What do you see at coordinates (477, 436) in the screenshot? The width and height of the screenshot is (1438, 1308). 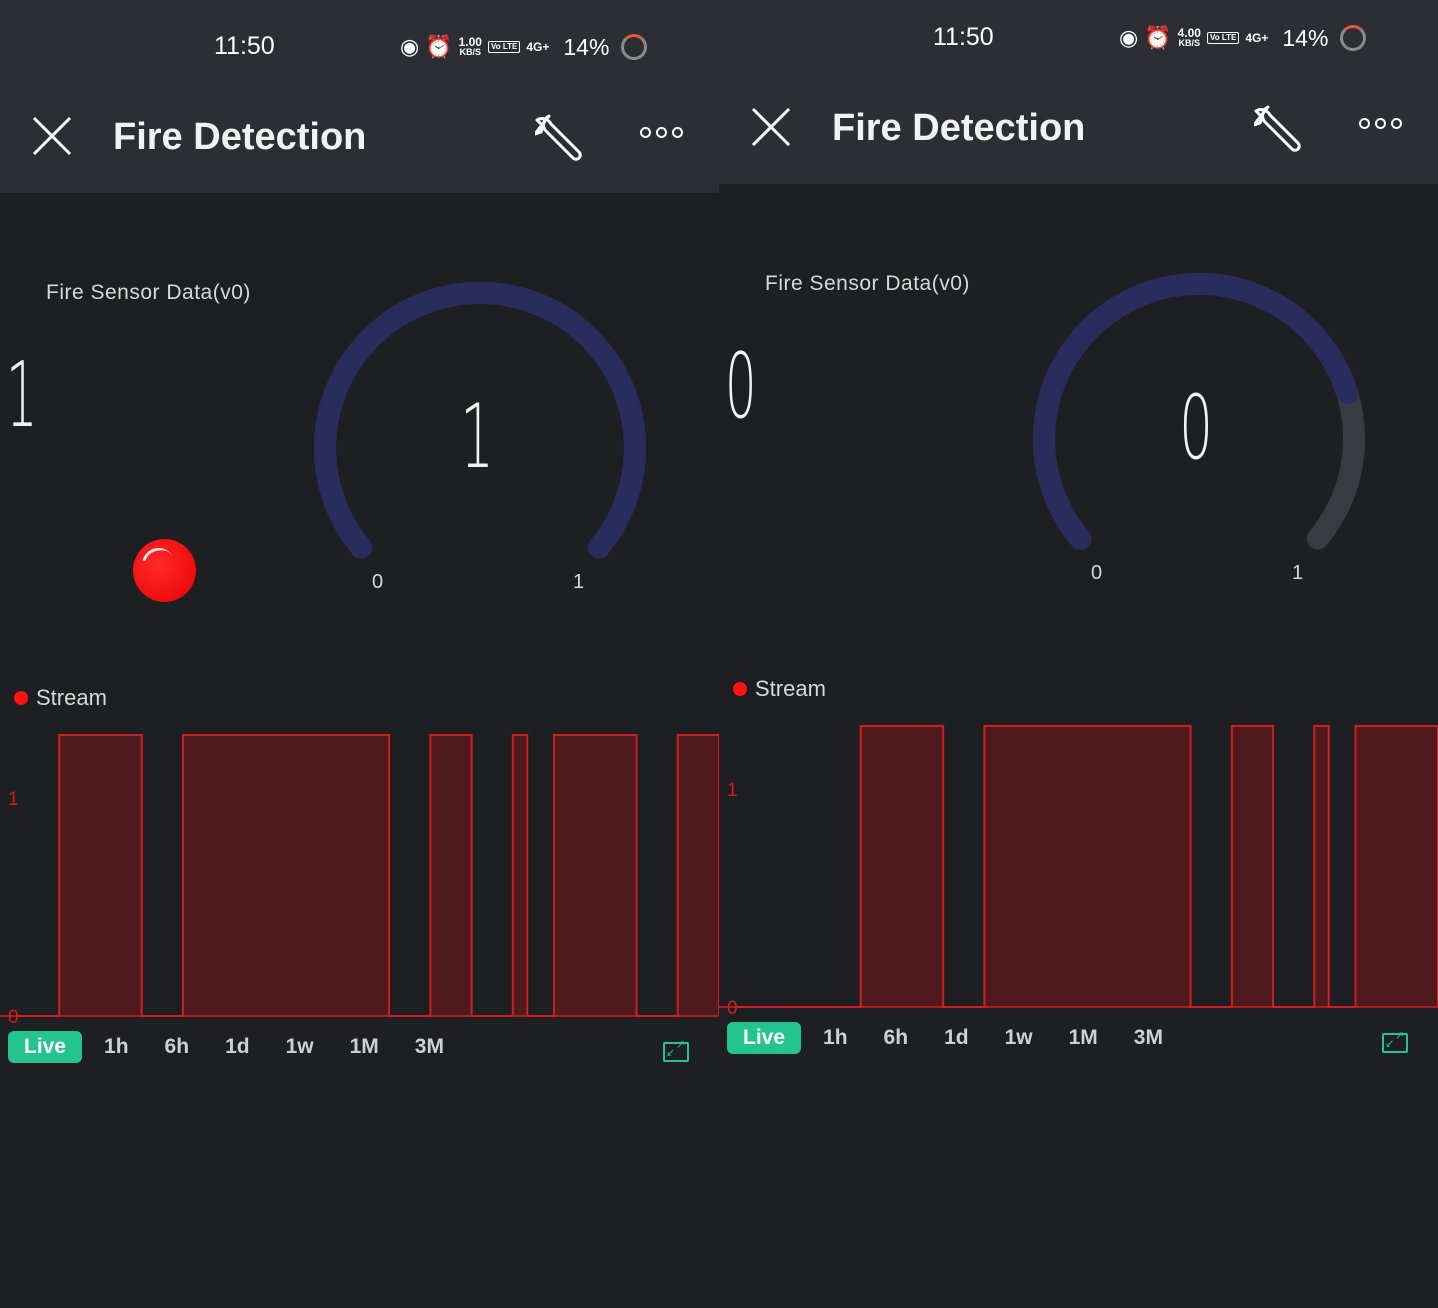 I see `gauge-value: 1` at bounding box center [477, 436].